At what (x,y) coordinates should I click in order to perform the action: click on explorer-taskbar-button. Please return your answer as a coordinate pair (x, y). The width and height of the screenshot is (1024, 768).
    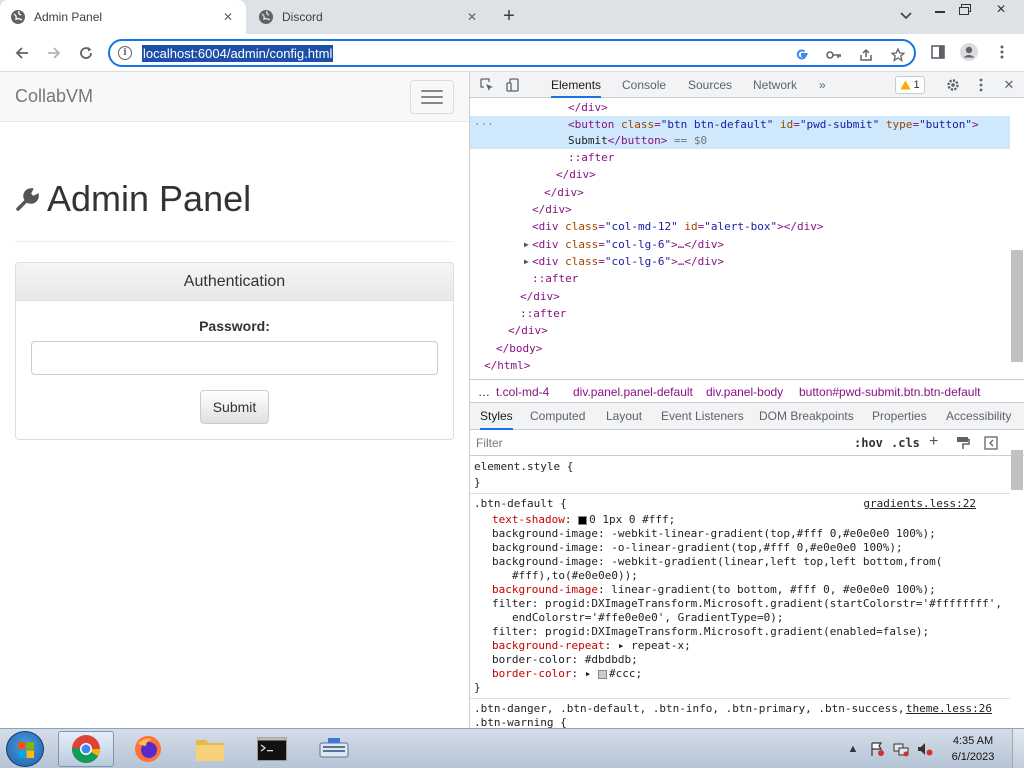
    Looking at the image, I should click on (210, 749).